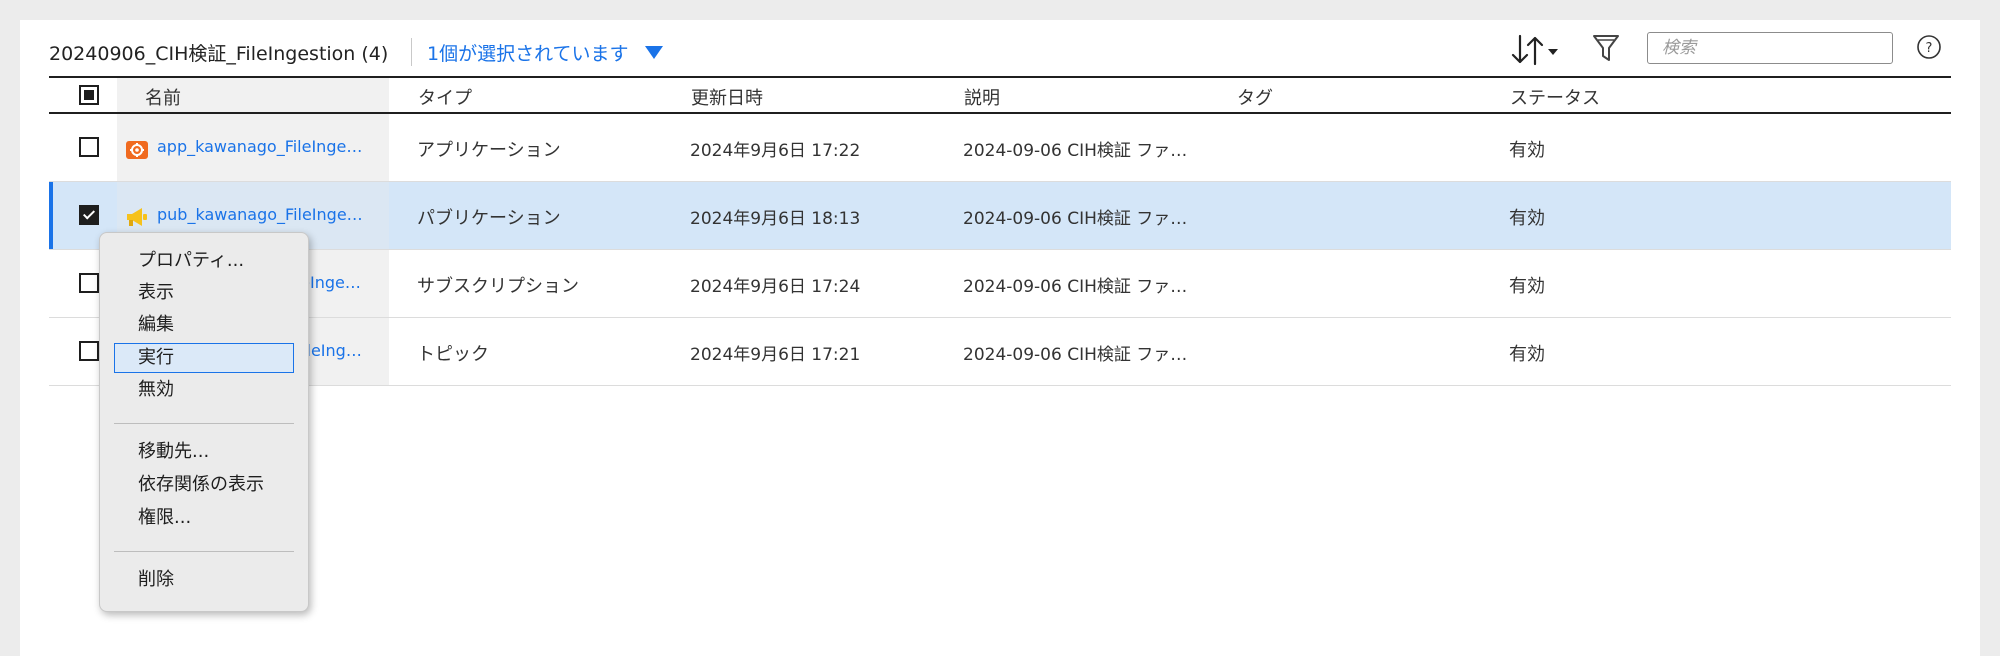  Describe the element at coordinates (204, 390) in the screenshot. I see `menu-item-disable: 無効` at that location.